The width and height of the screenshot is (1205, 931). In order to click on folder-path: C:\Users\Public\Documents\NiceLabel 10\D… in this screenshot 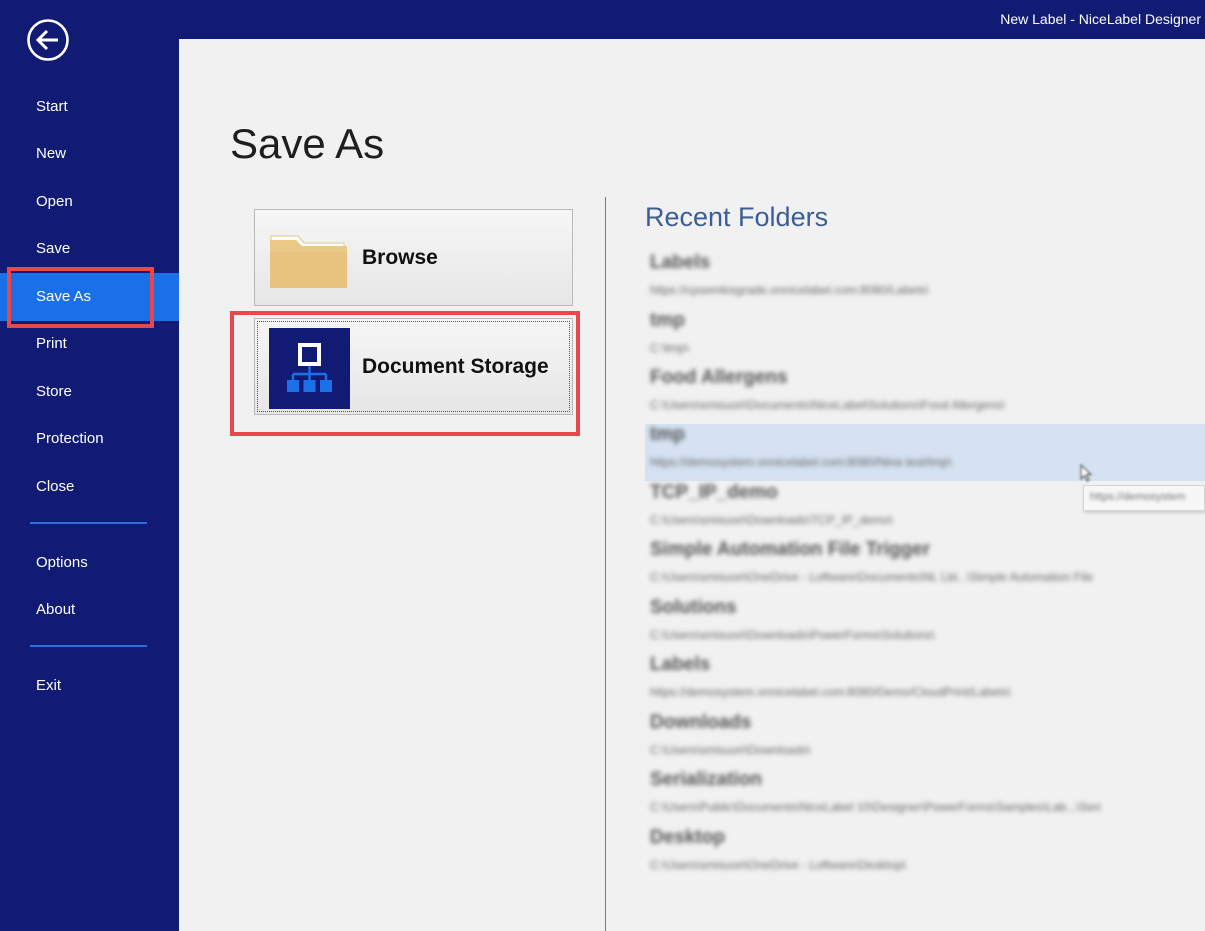, I will do `click(875, 807)`.